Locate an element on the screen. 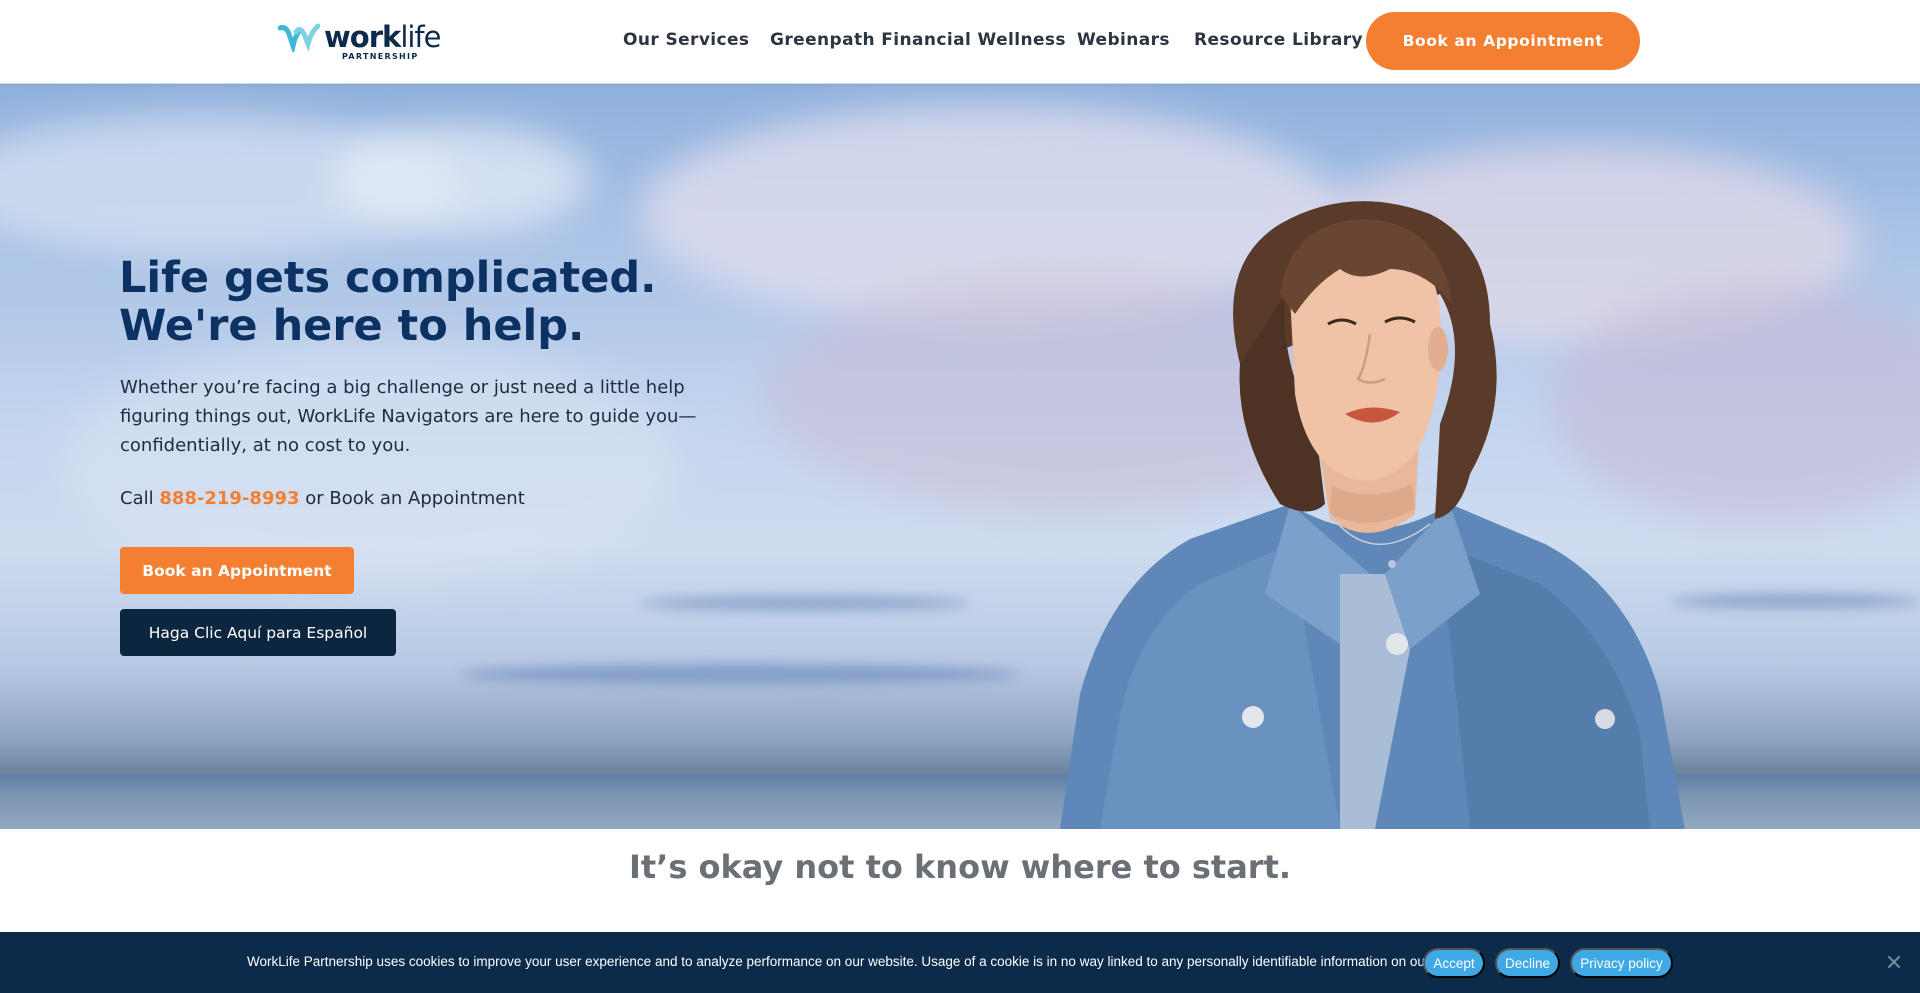 Image resolution: width=1920 pixels, height=993 pixels. nav-greenpath-financial-wellness: Greenpath Financial Wellness is located at coordinates (918, 40).